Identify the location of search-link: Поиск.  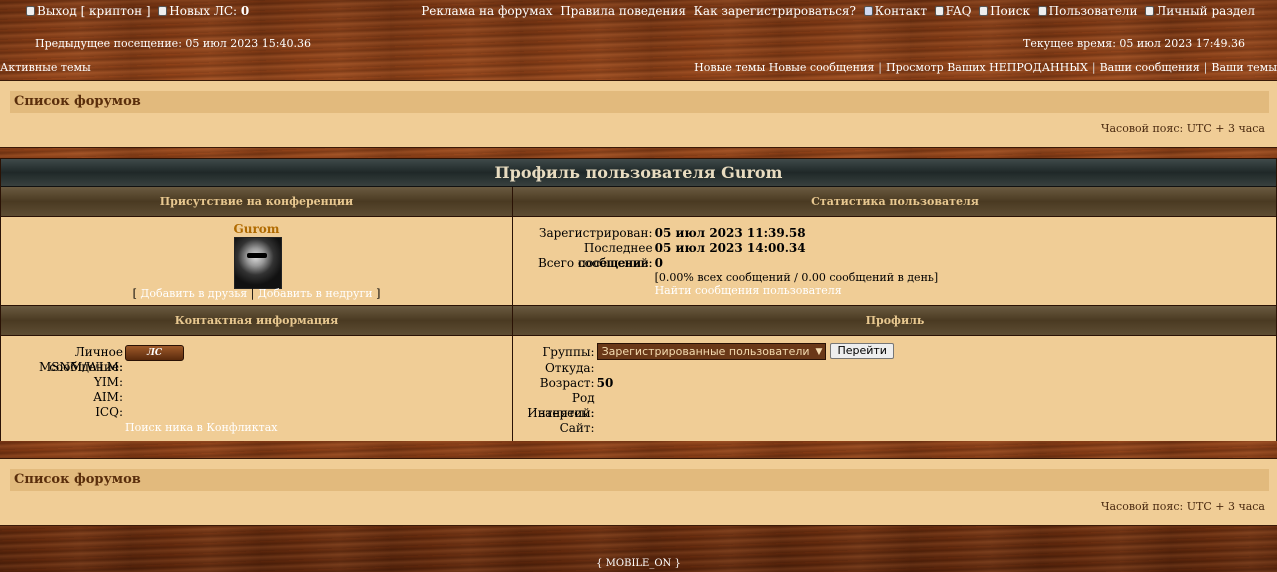
(1010, 11).